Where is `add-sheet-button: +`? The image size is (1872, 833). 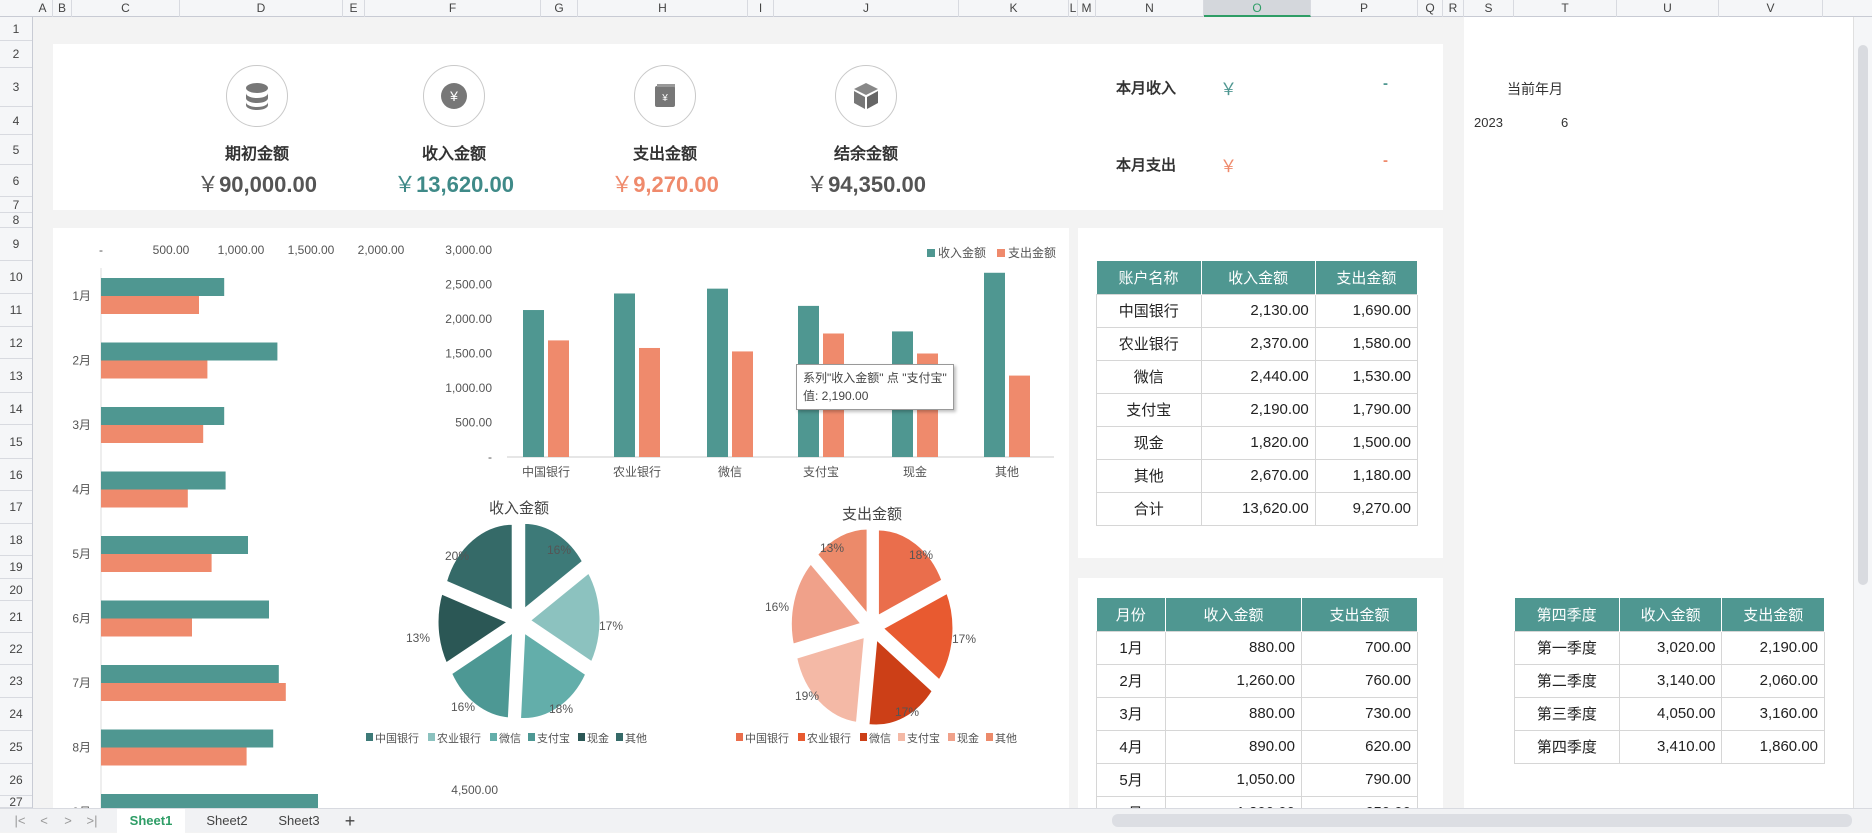 add-sheet-button: + is located at coordinates (350, 821).